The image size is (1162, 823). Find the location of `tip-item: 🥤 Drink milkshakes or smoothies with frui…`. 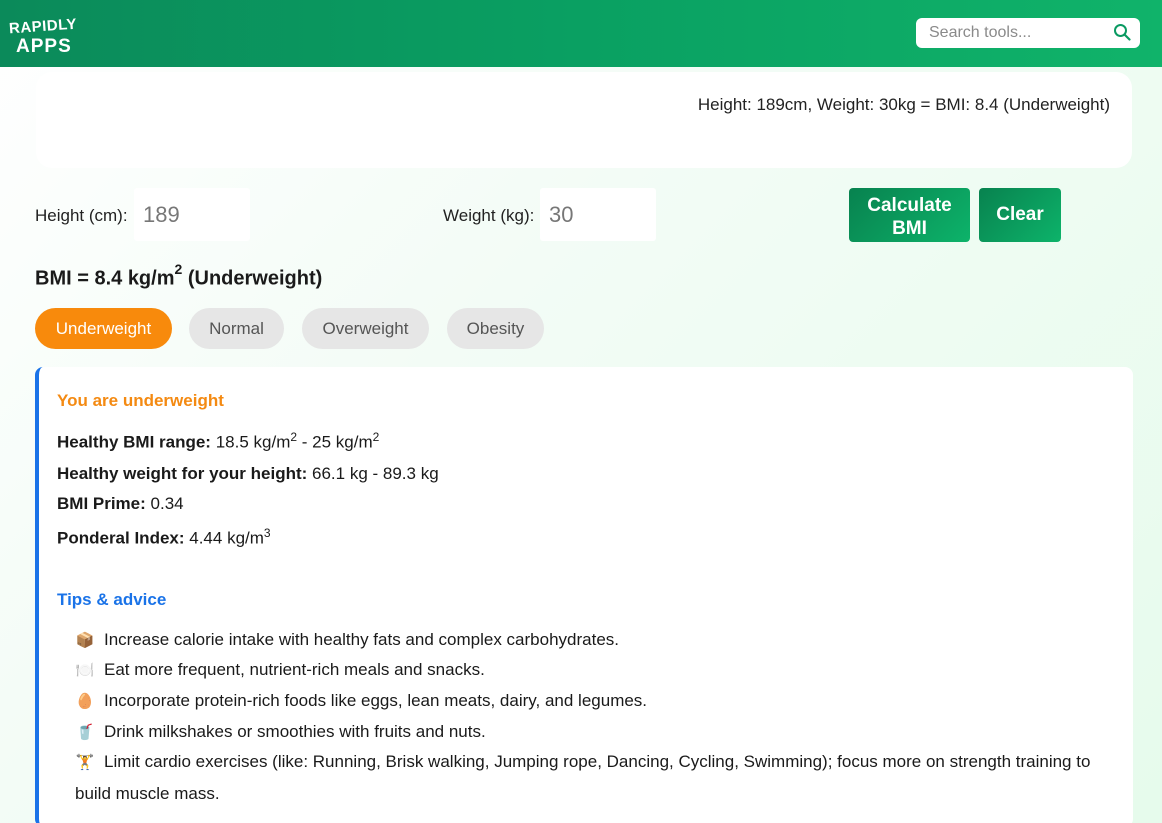

tip-item: 🥤 Drink milkshakes or smoothies with frui… is located at coordinates (585, 732).